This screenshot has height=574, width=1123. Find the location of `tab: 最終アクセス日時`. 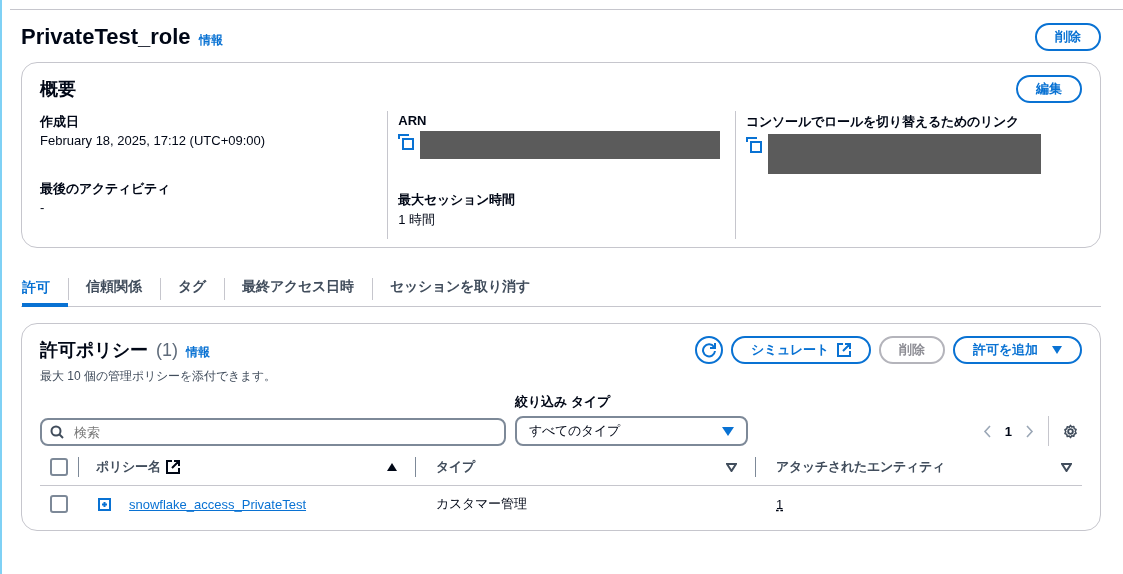

tab: 最終アクセス日時 is located at coordinates (298, 287).